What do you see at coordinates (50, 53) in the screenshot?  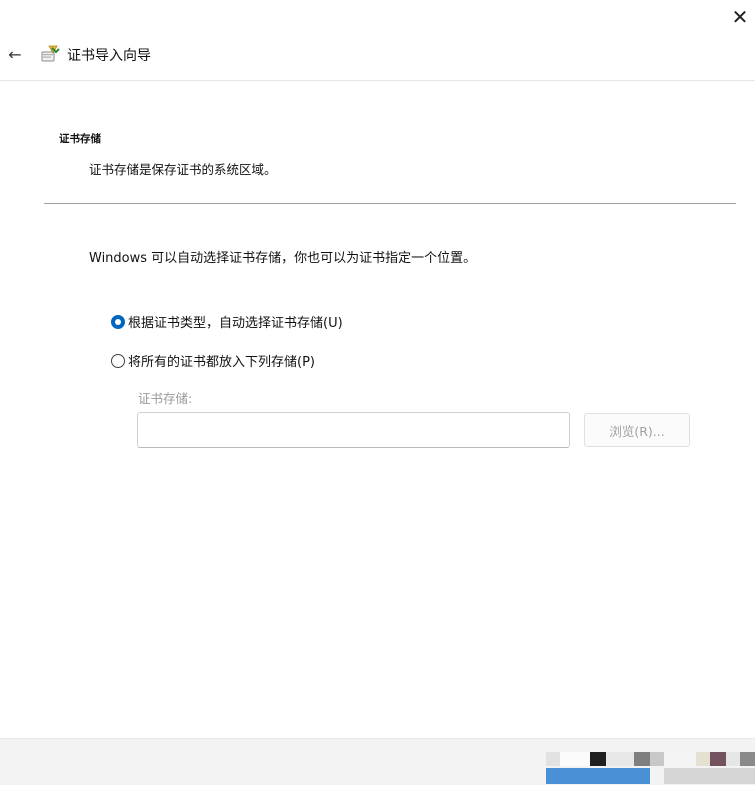 I see `certificate-wizard-icon` at bounding box center [50, 53].